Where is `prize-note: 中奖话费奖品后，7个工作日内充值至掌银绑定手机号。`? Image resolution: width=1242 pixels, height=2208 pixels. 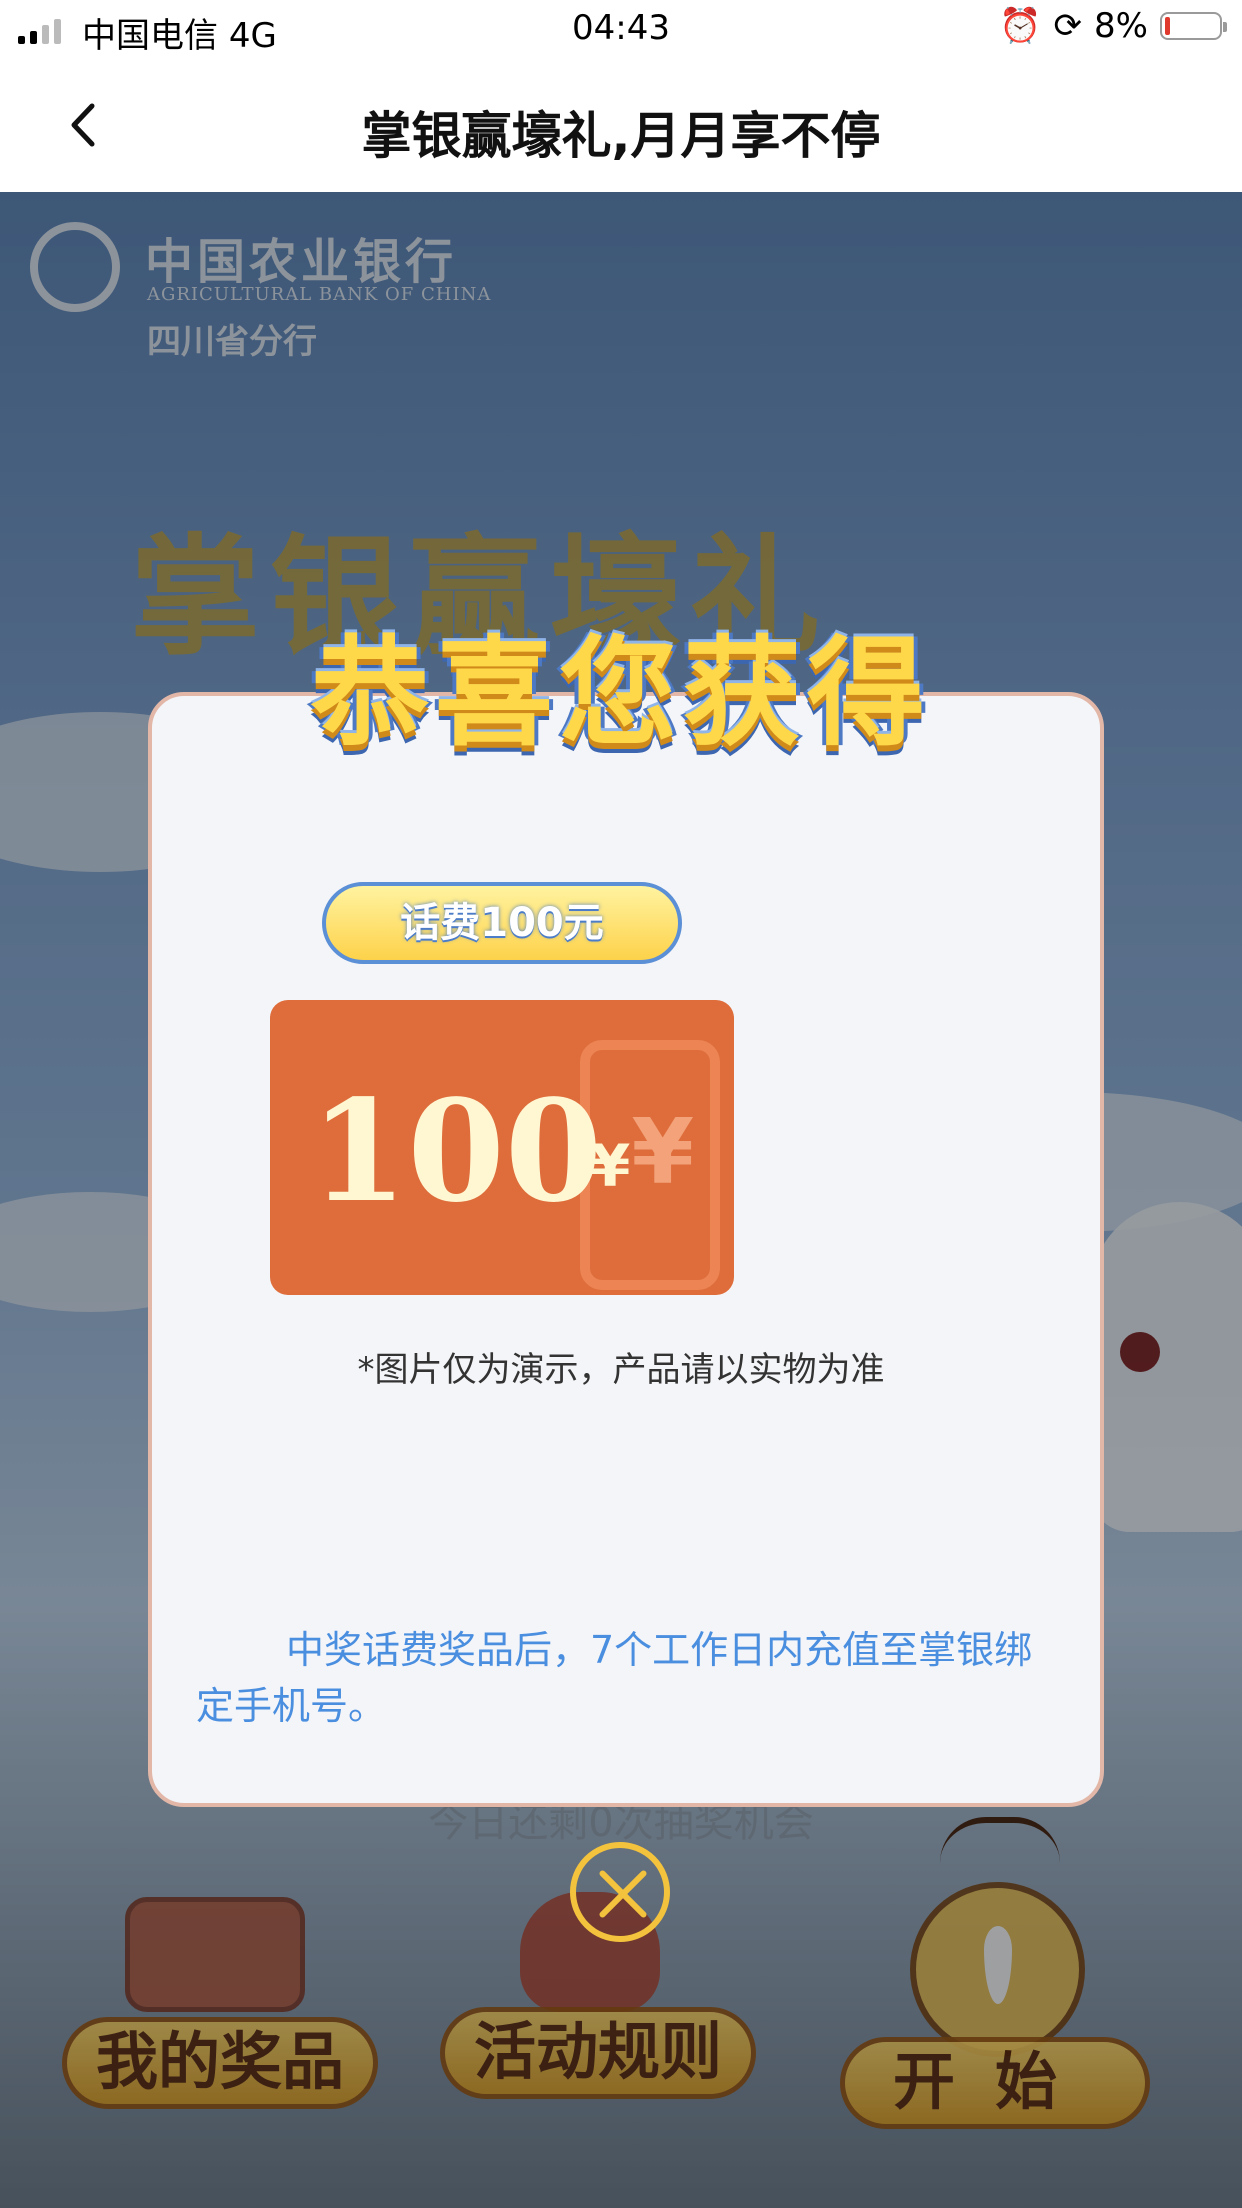
prize-note: 中奖话费奖品后，7个工作日内充值至掌银绑定手机号。 is located at coordinates (626, 1678).